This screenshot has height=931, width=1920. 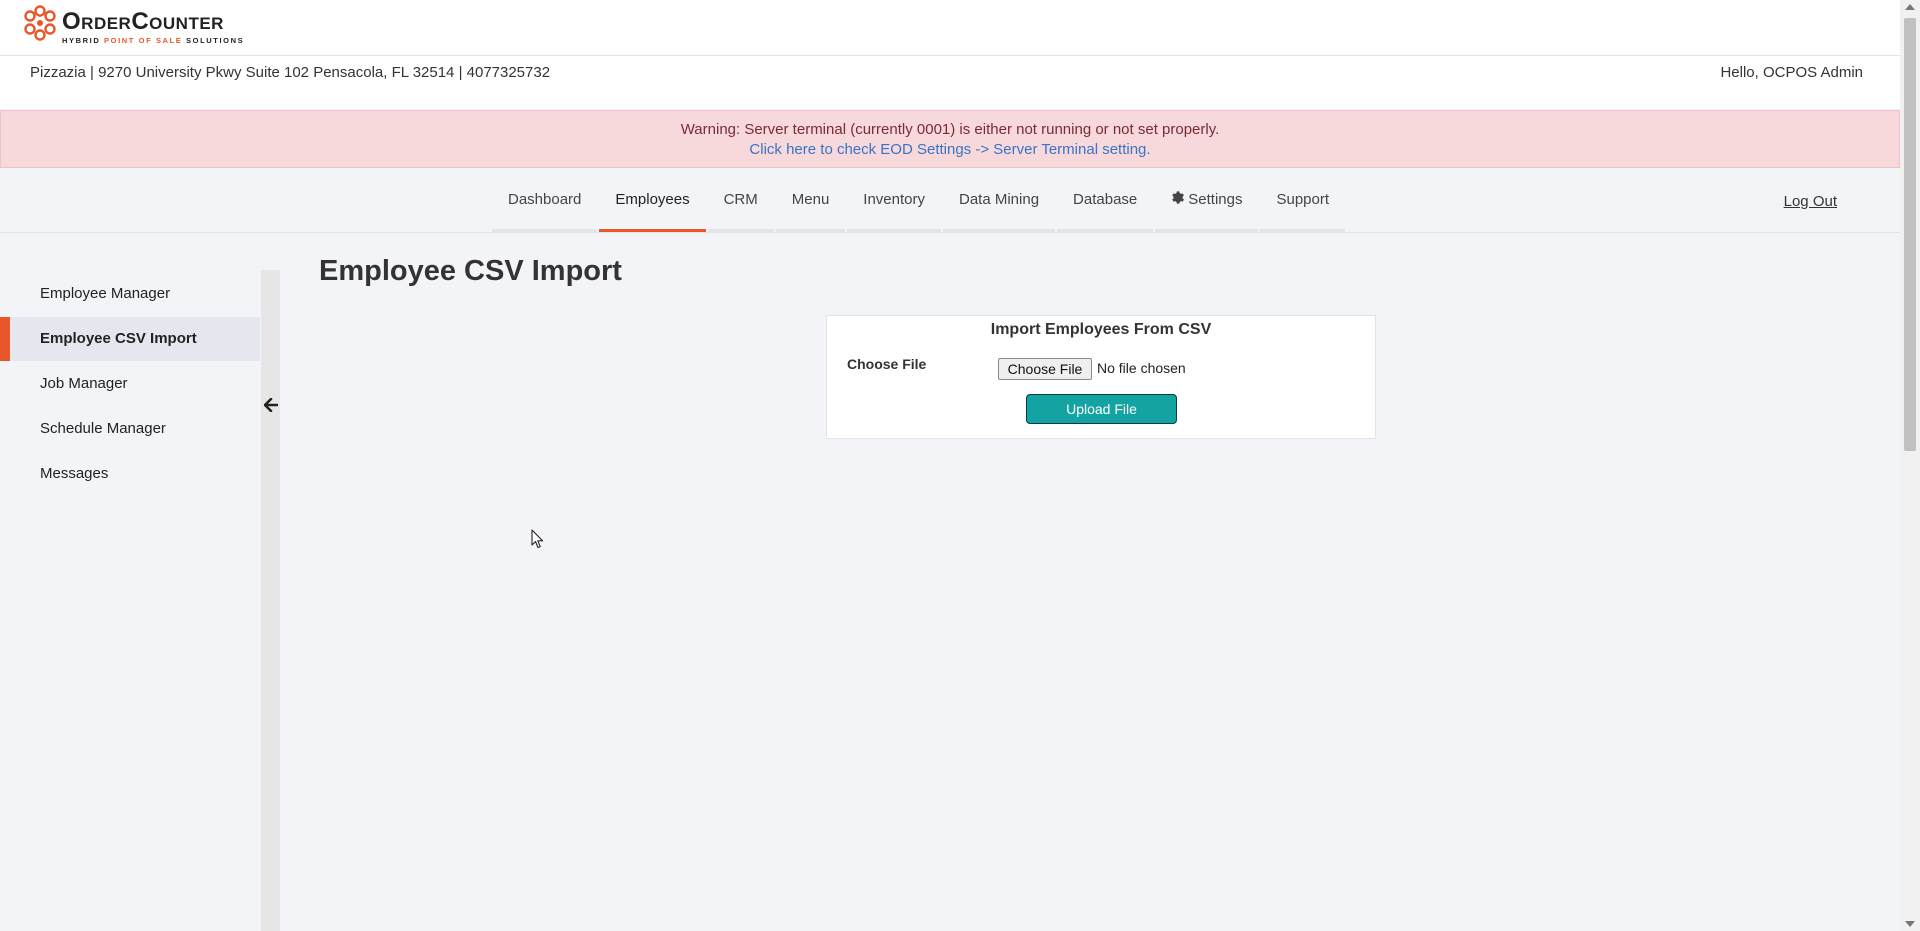 I want to click on file-status: No file chosen, so click(x=1141, y=368).